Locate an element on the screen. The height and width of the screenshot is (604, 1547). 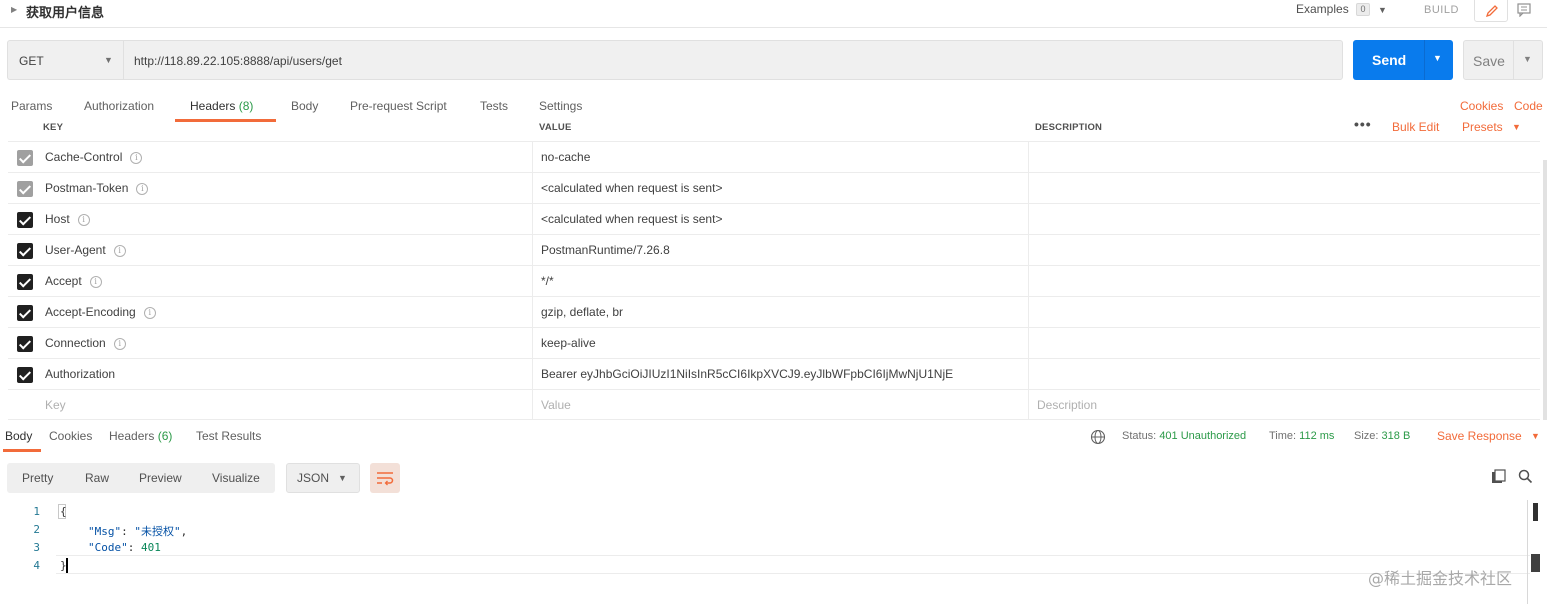
pencil-icon is located at coordinates (1491, 11).